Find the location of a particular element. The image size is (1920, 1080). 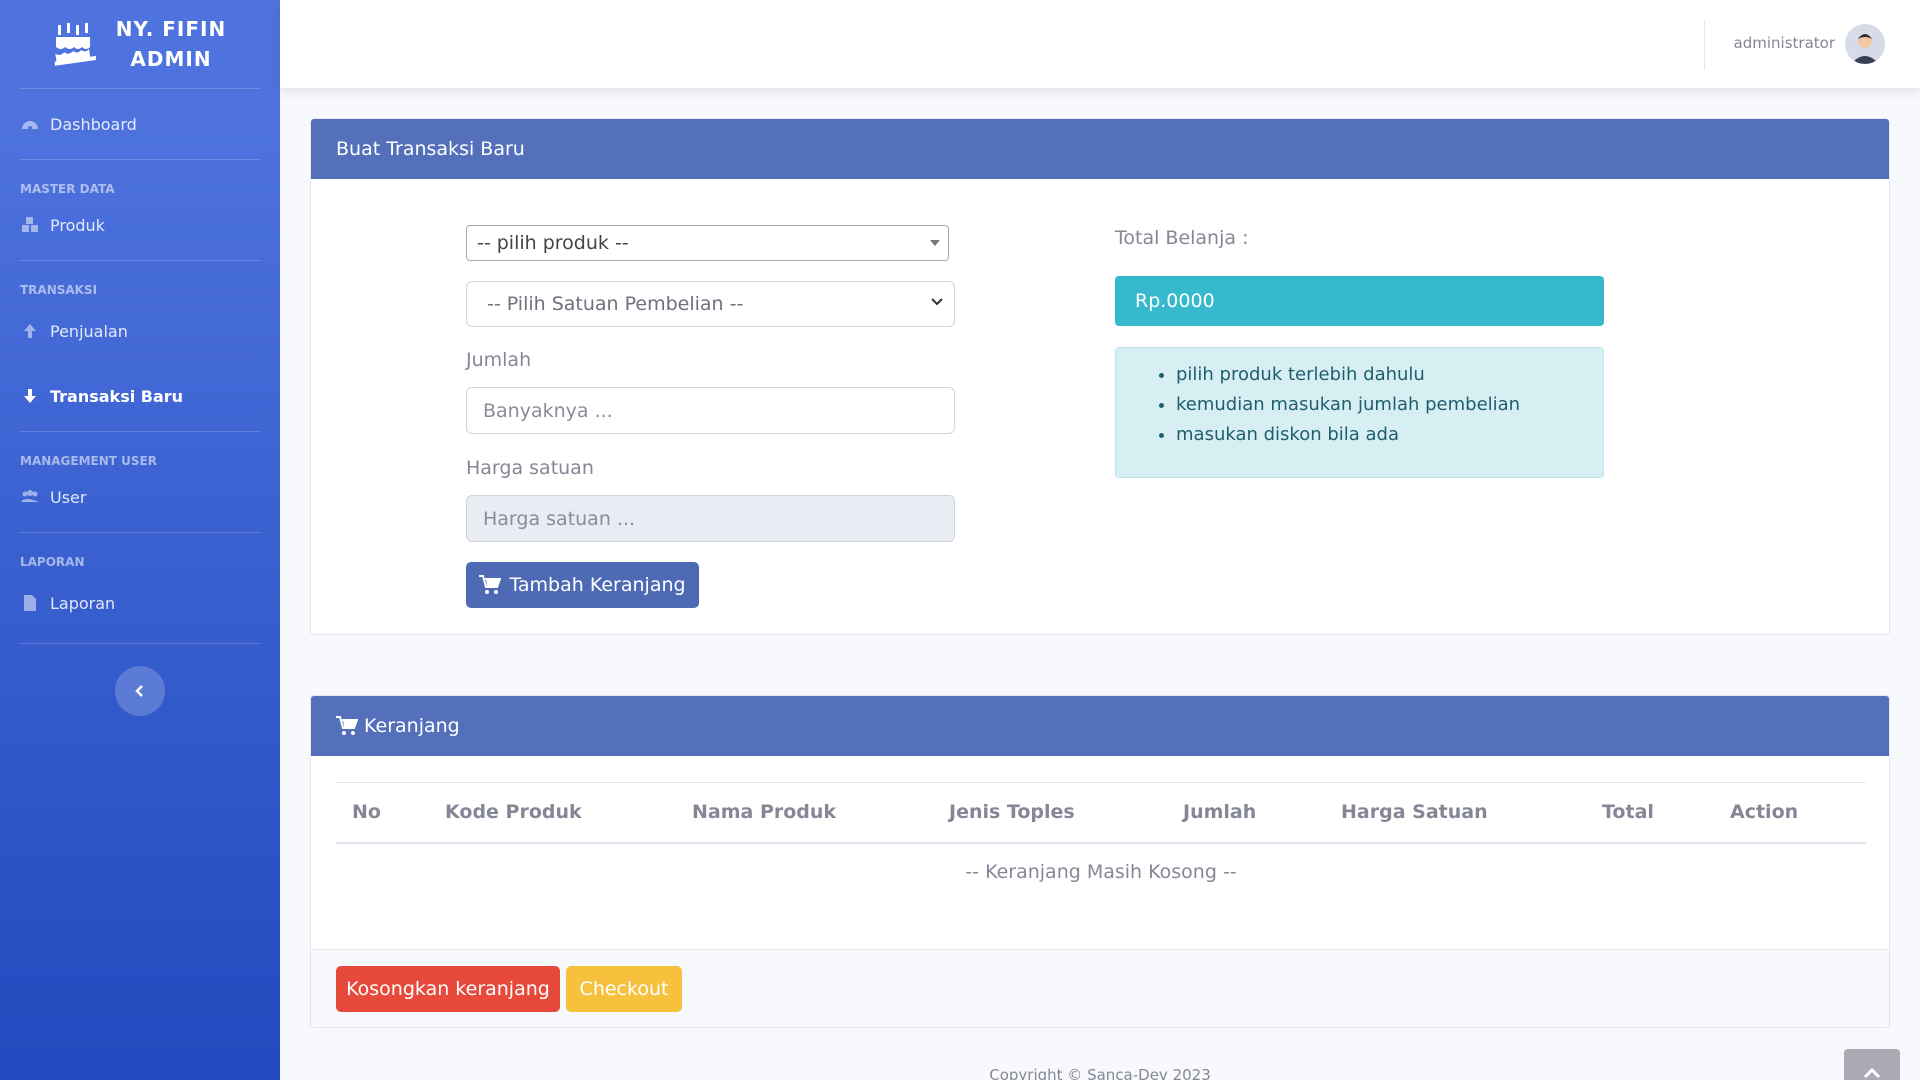

sidebar-item-transaksi-baru: Transaksi Baru is located at coordinates (140, 396).